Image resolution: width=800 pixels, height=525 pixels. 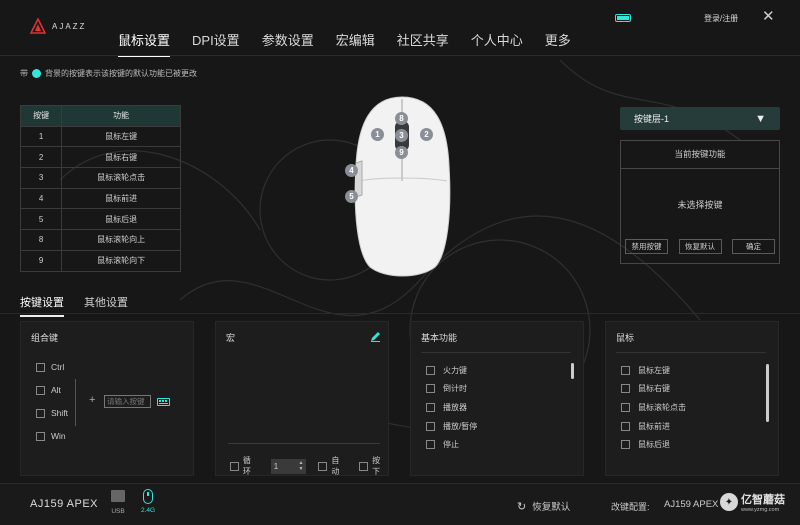 I want to click on loop-count-stepper: 1 ▲ ▼, so click(x=288, y=466).